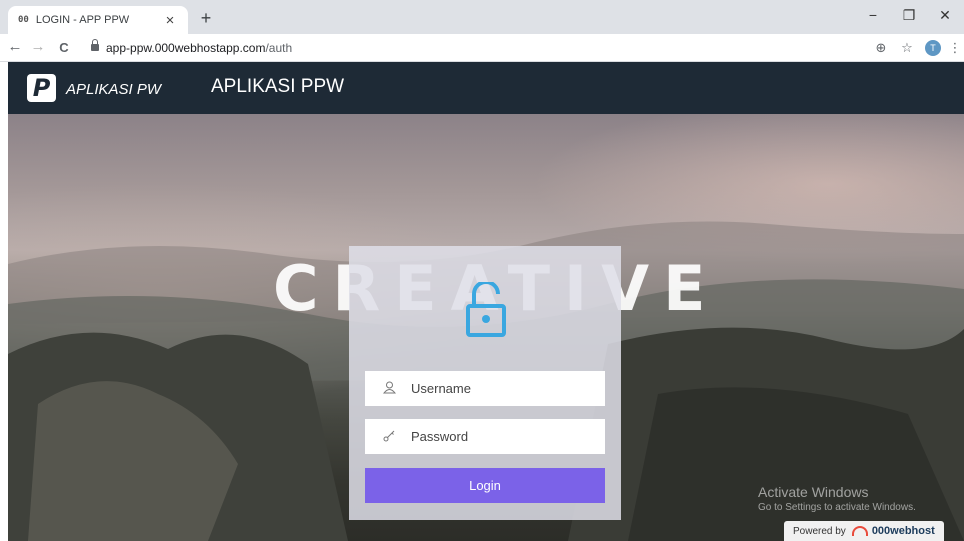 This screenshot has width=964, height=541. Describe the element at coordinates (873, 15) in the screenshot. I see `minimize-icon: −` at that location.